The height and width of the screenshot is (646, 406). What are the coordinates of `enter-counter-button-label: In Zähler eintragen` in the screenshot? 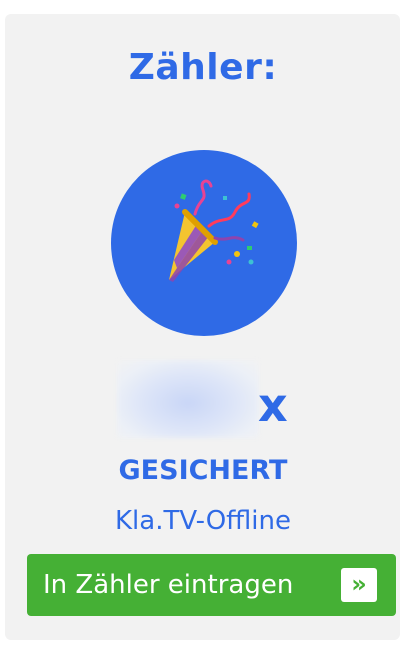 It's located at (168, 585).